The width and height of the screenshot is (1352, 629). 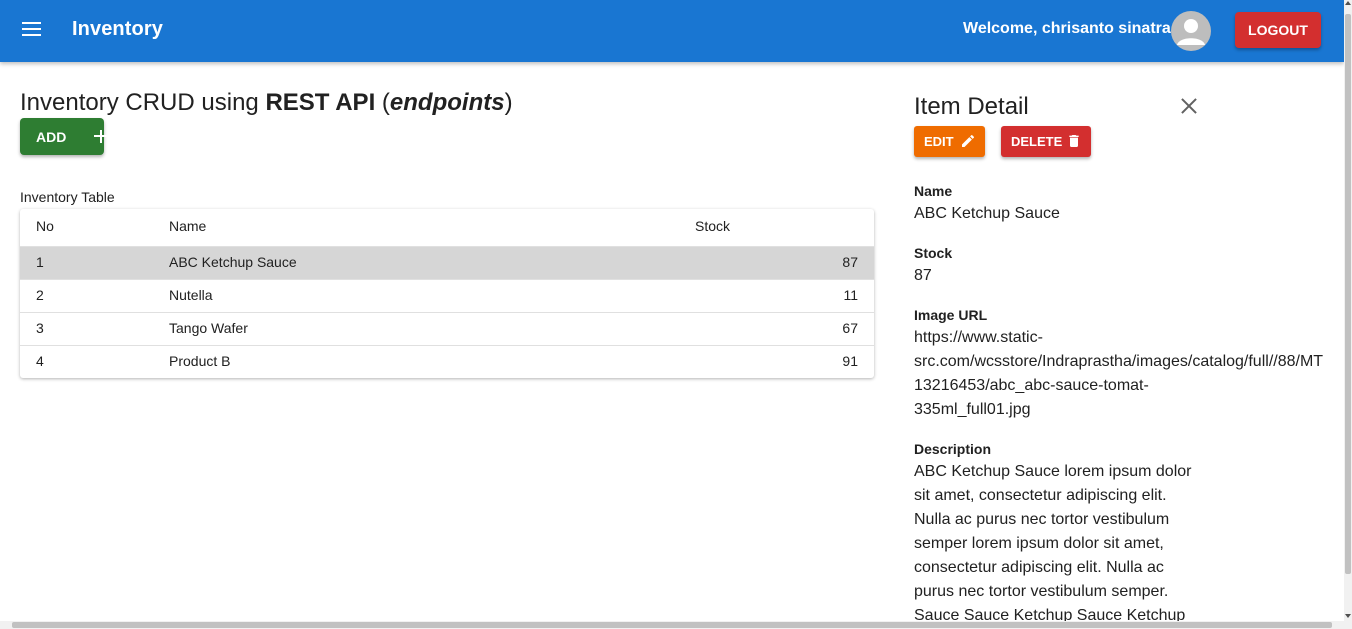 I want to click on scroll-down-arrow-icon, so click(x=1348, y=616).